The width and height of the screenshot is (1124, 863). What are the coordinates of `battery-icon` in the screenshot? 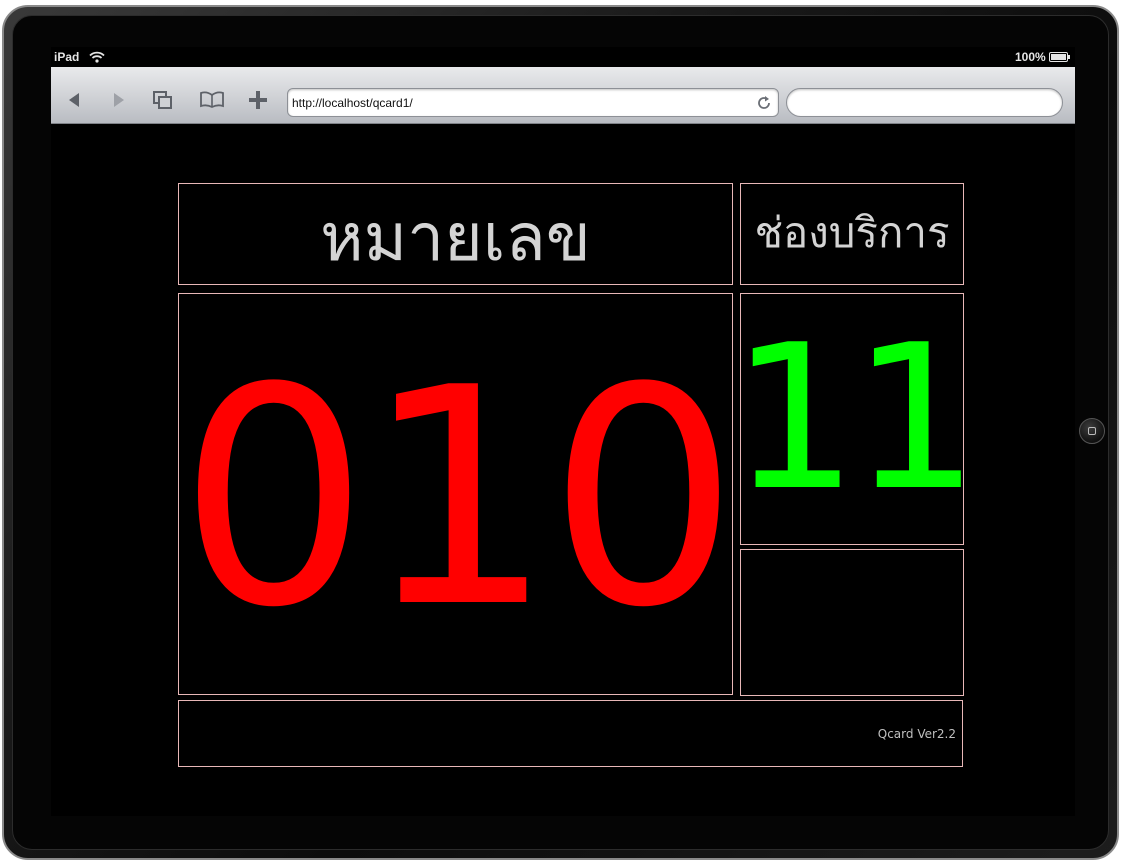 It's located at (1059, 57).